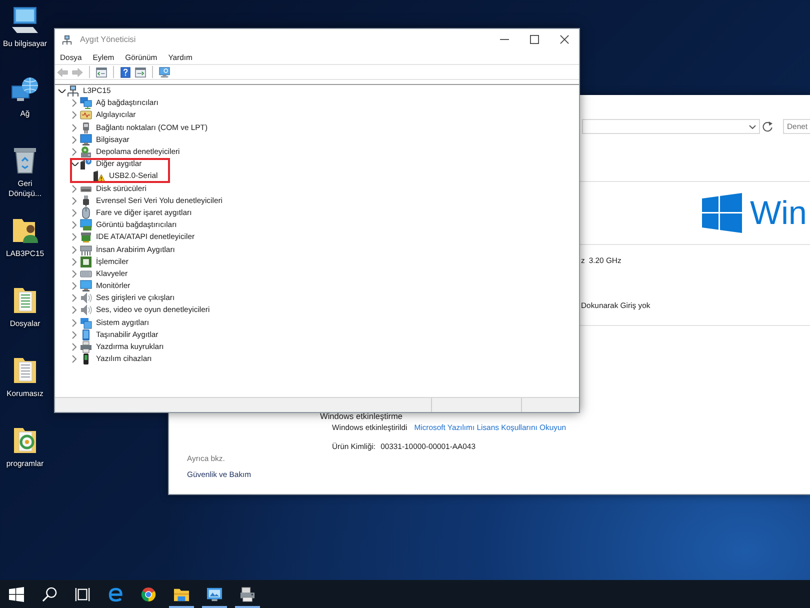 Image resolution: width=810 pixels, height=608 pixels. What do you see at coordinates (101, 72) in the screenshot?
I see `properties-window-icon` at bounding box center [101, 72].